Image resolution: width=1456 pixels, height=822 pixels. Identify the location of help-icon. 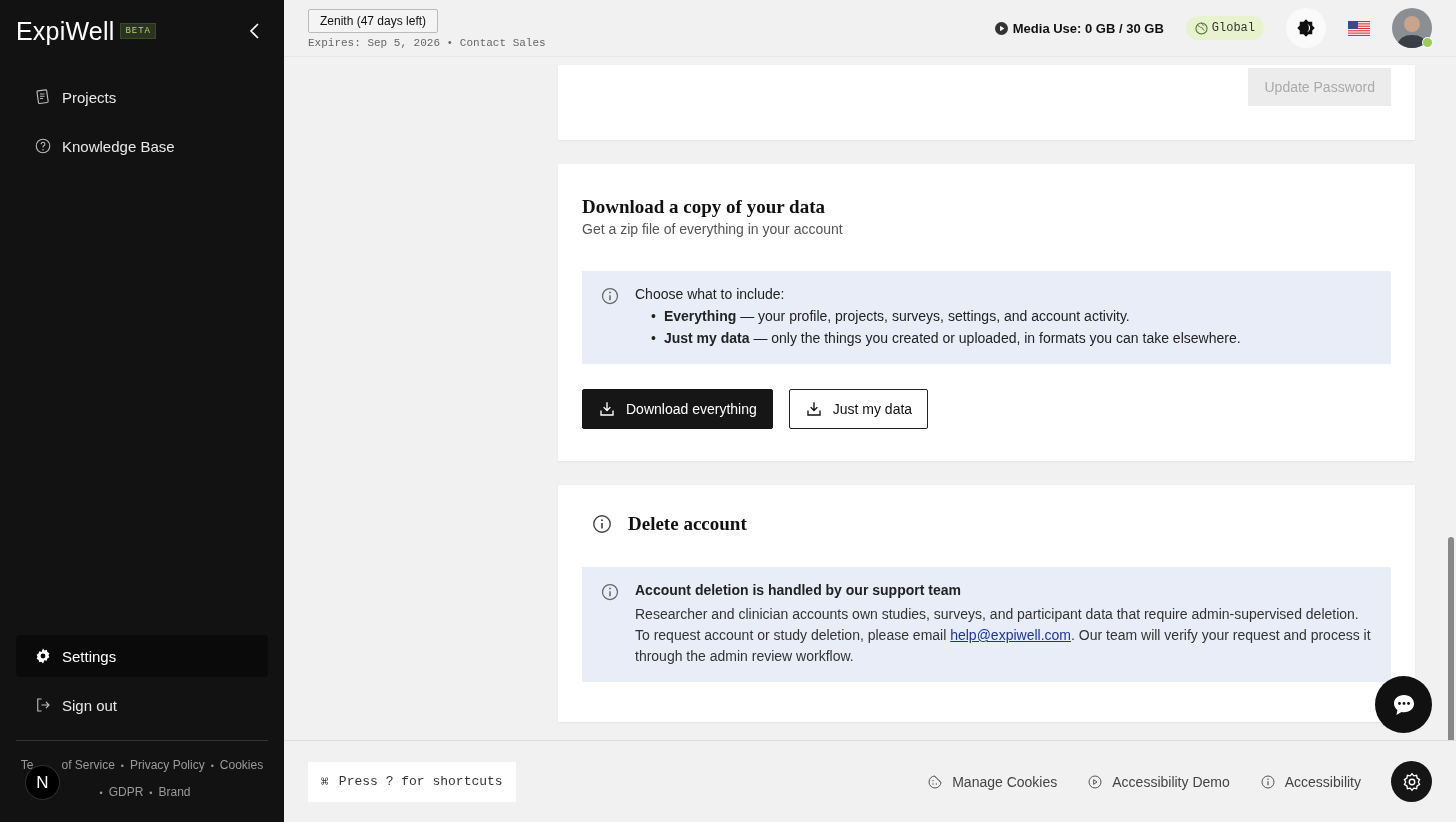
(43, 146).